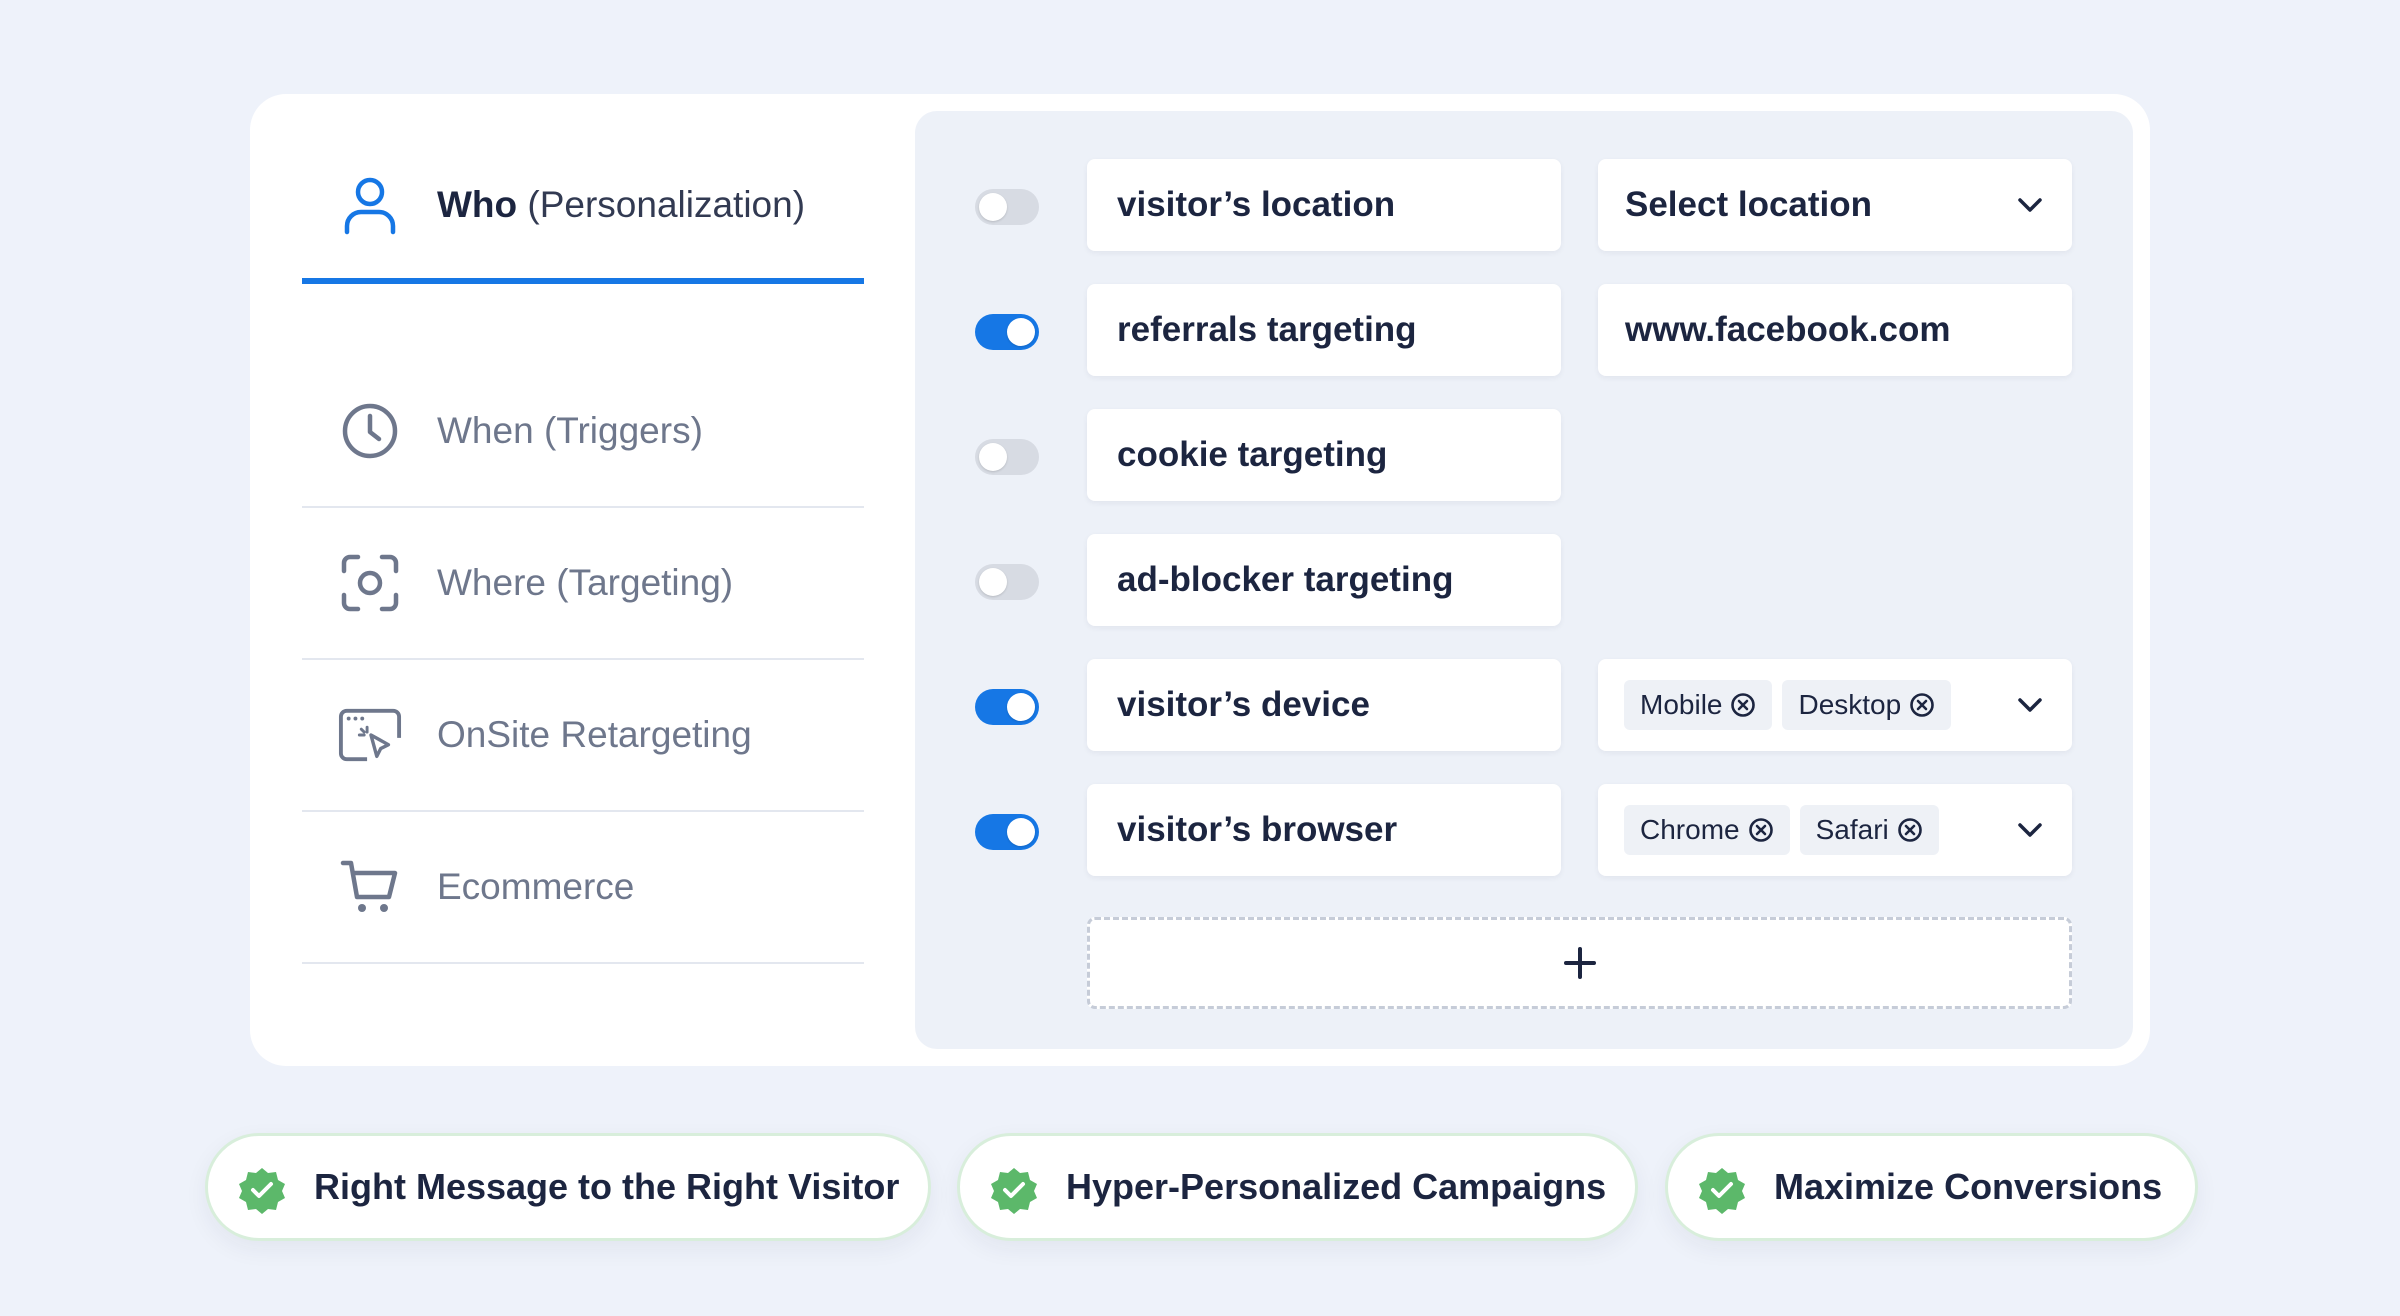 The height and width of the screenshot is (1316, 2400). I want to click on sidebar-item-where: Where (Targeting), so click(583, 584).